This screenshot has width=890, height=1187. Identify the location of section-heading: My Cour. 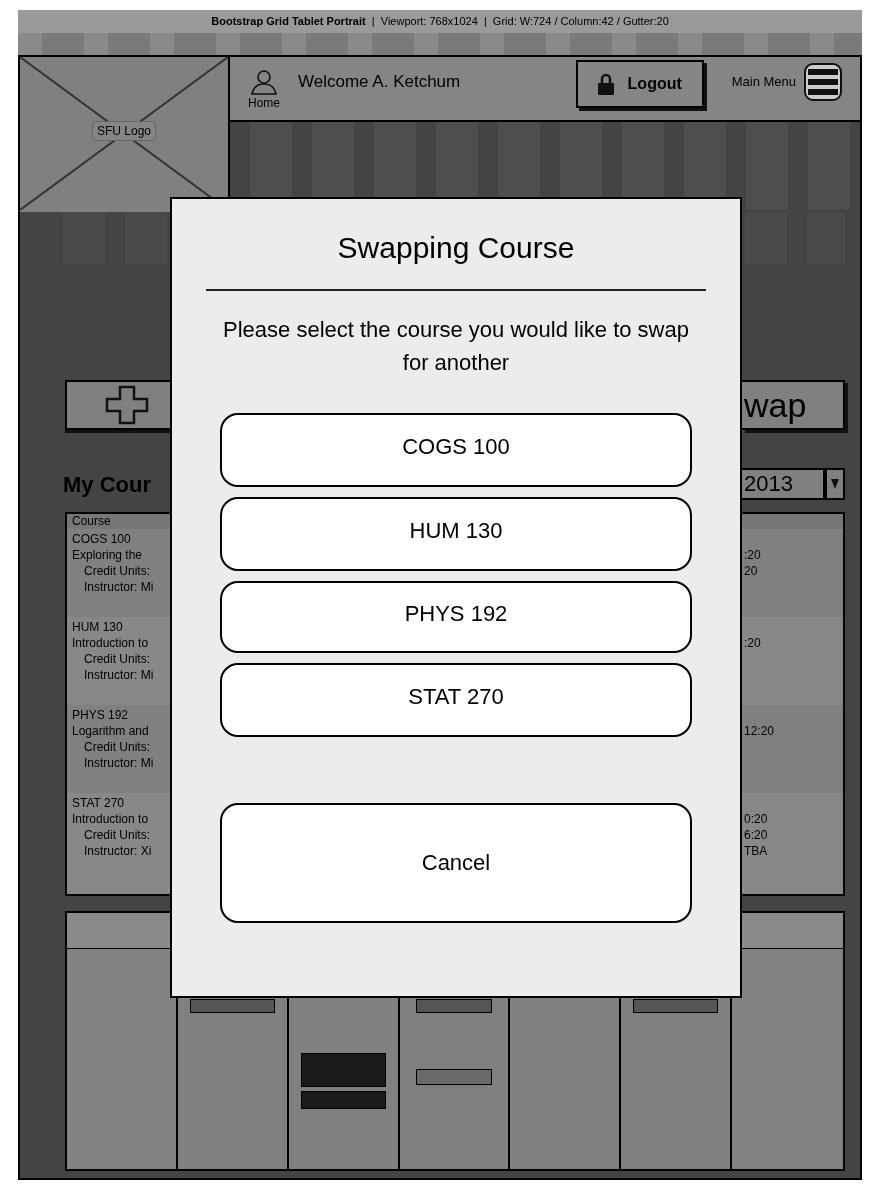
(107, 484).